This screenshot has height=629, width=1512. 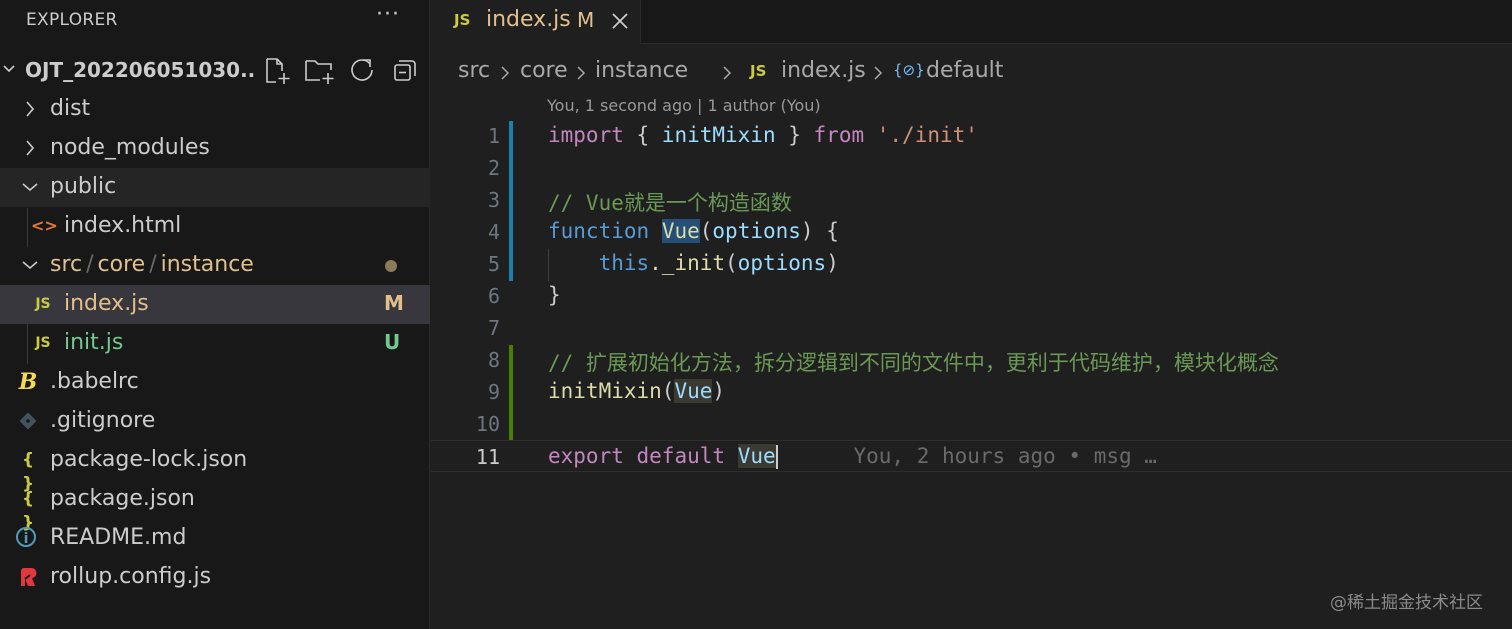 I want to click on more-actions-icon: ···, so click(x=388, y=14).